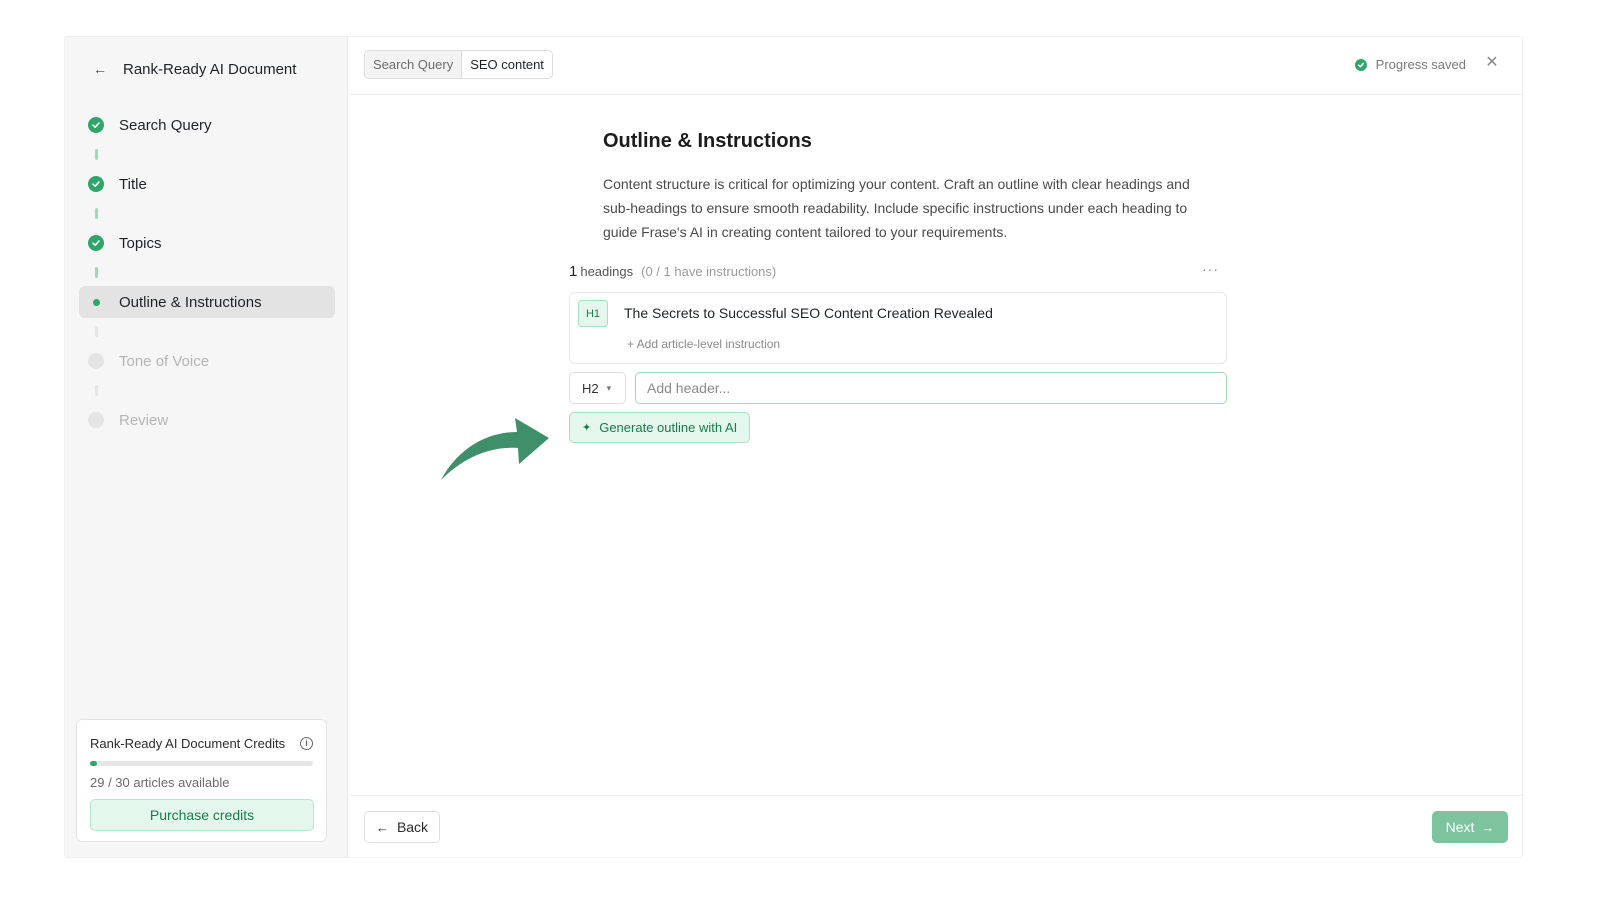  What do you see at coordinates (207, 420) in the screenshot?
I see `step-review: Review` at bounding box center [207, 420].